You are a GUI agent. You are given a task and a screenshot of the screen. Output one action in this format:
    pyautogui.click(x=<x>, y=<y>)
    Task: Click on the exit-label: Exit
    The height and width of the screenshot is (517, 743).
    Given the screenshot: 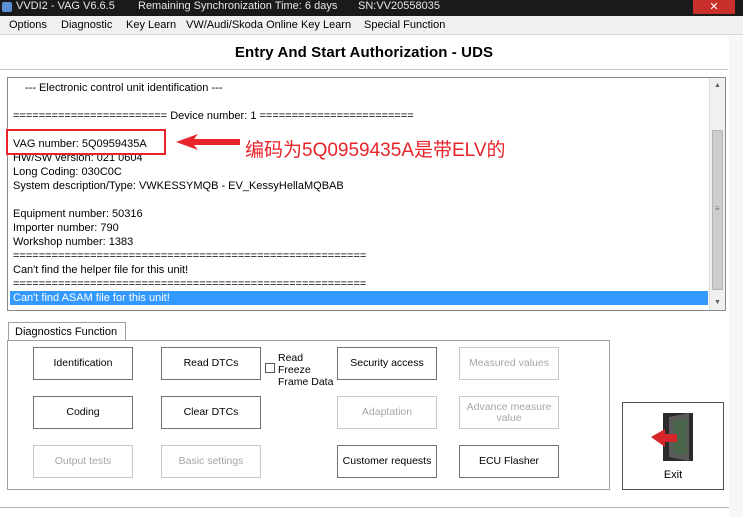 What is the action you would take?
    pyautogui.click(x=673, y=475)
    